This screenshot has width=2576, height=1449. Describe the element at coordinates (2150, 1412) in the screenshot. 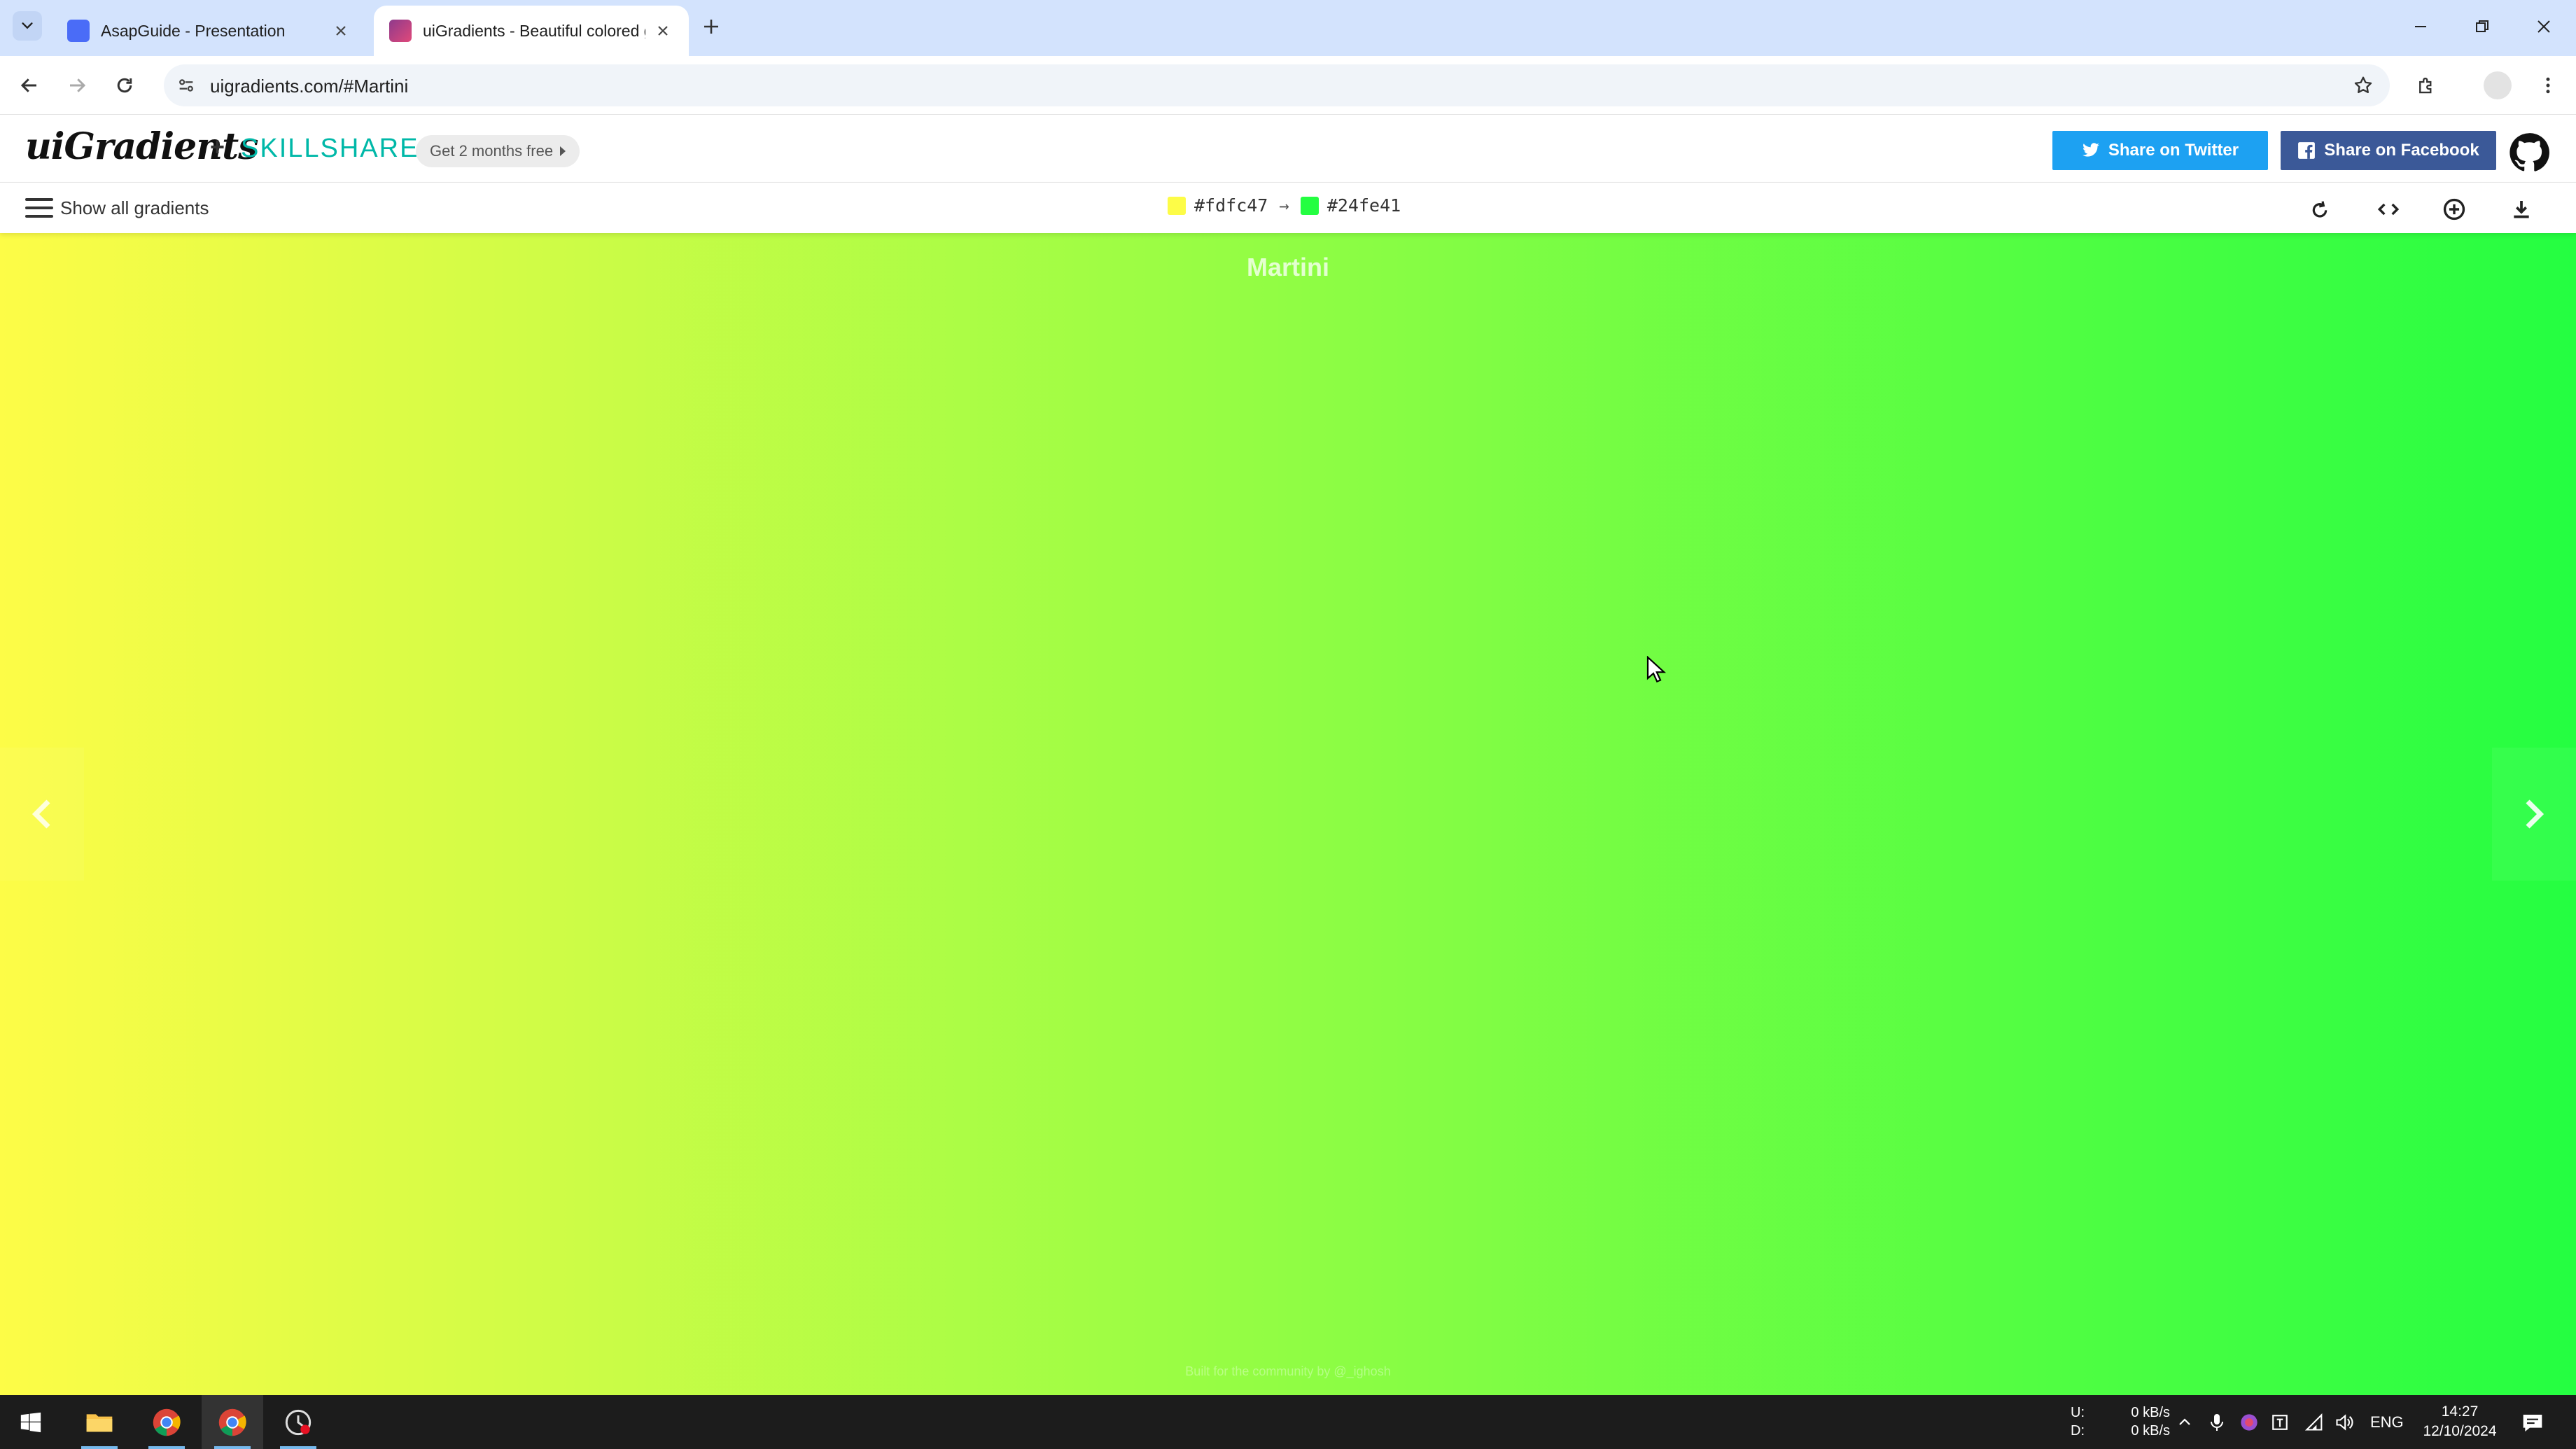

I see `net-up-value: 0 kB/s` at that location.